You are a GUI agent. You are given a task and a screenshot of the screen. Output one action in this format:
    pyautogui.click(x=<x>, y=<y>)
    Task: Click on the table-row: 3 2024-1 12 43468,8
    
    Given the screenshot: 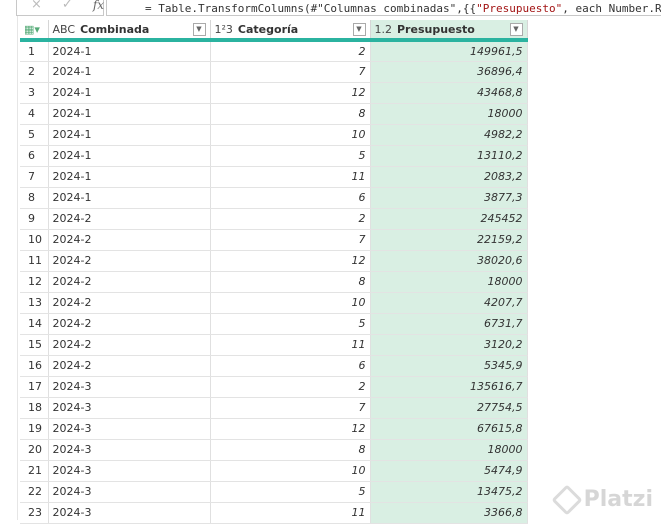 What is the action you would take?
    pyautogui.click(x=274, y=93)
    